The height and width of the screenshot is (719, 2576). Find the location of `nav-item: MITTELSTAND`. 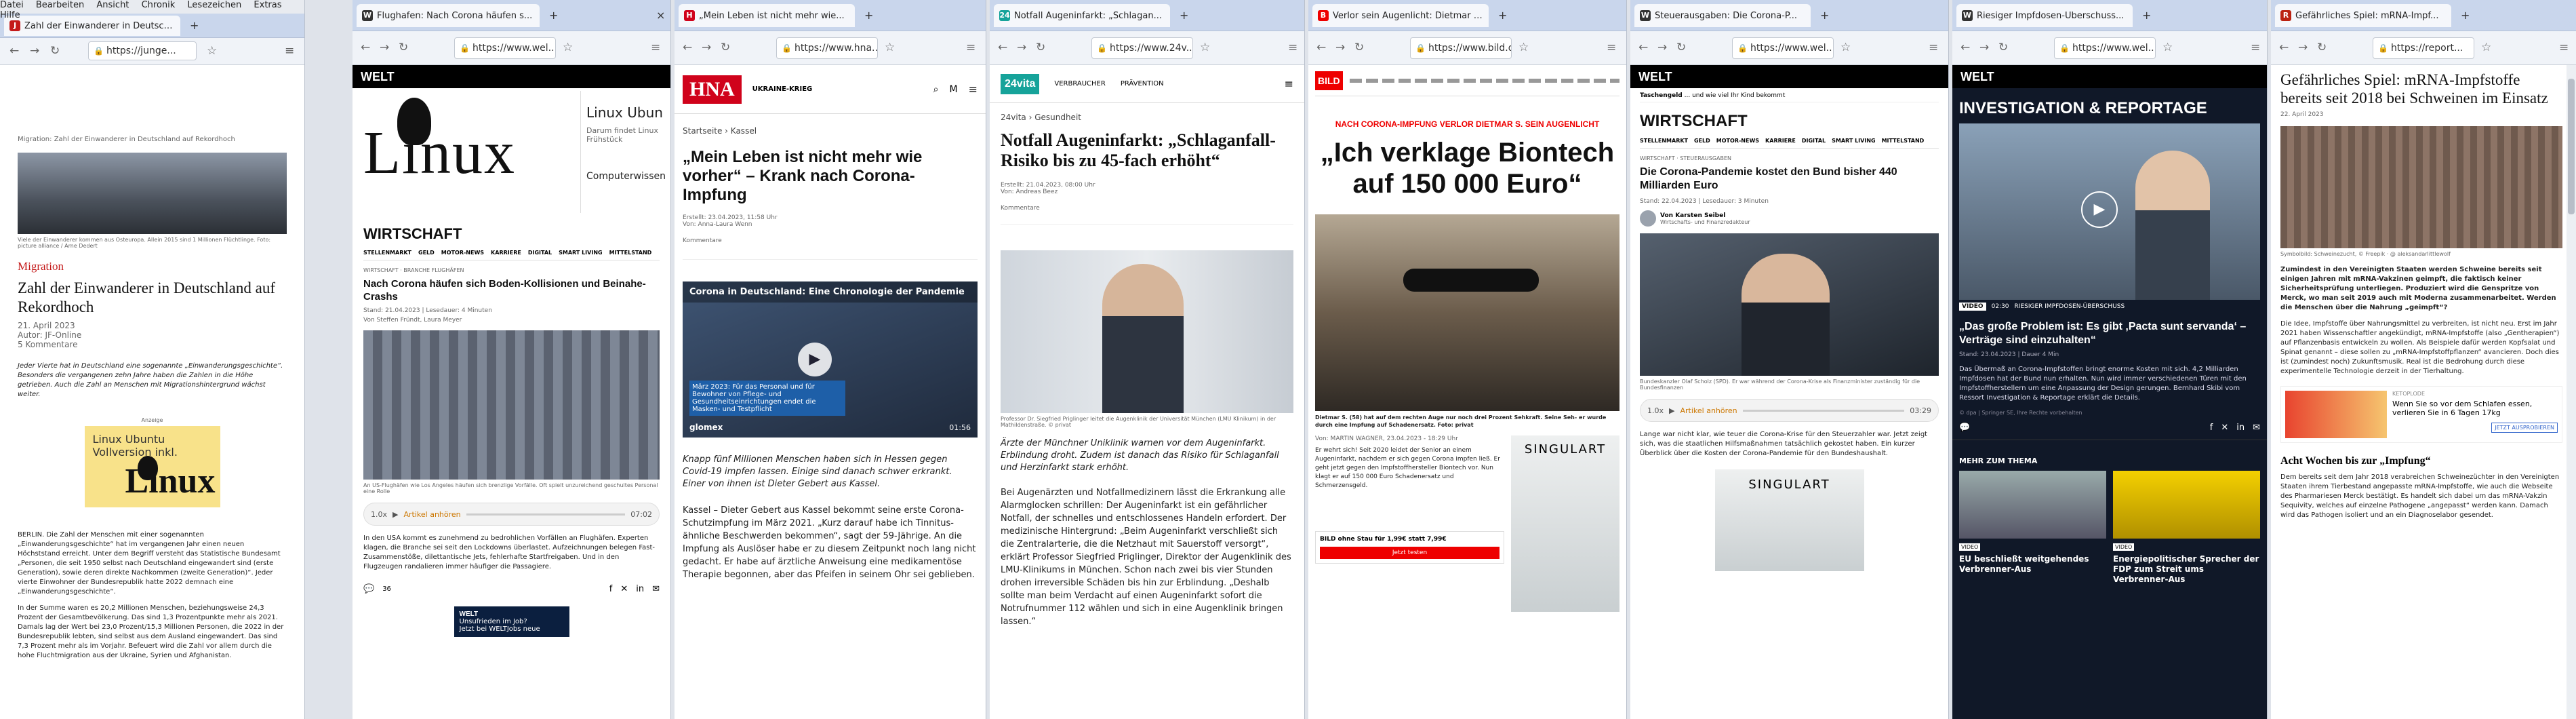

nav-item: MITTELSTAND is located at coordinates (1903, 141).